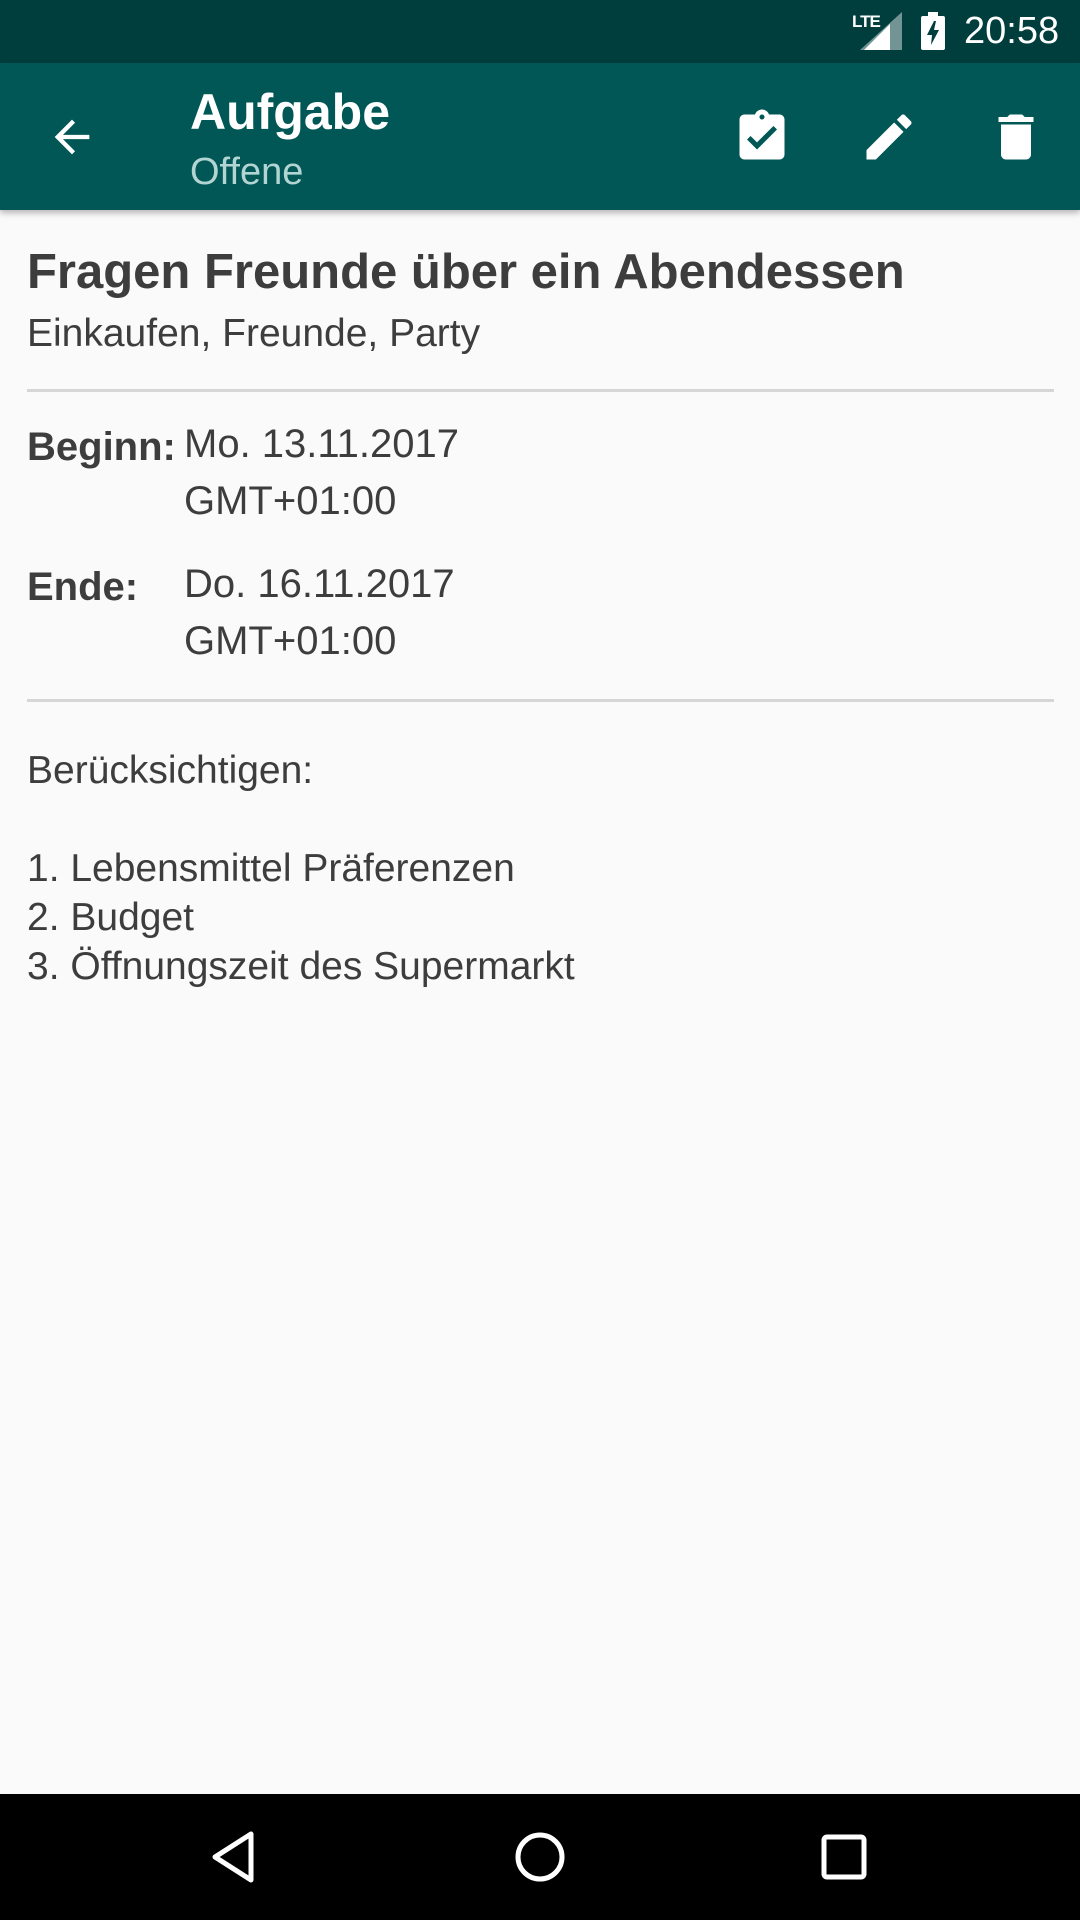 The height and width of the screenshot is (1920, 1080). I want to click on end-value: Do. 16.11.2017 GMT+01:00, so click(319, 613).